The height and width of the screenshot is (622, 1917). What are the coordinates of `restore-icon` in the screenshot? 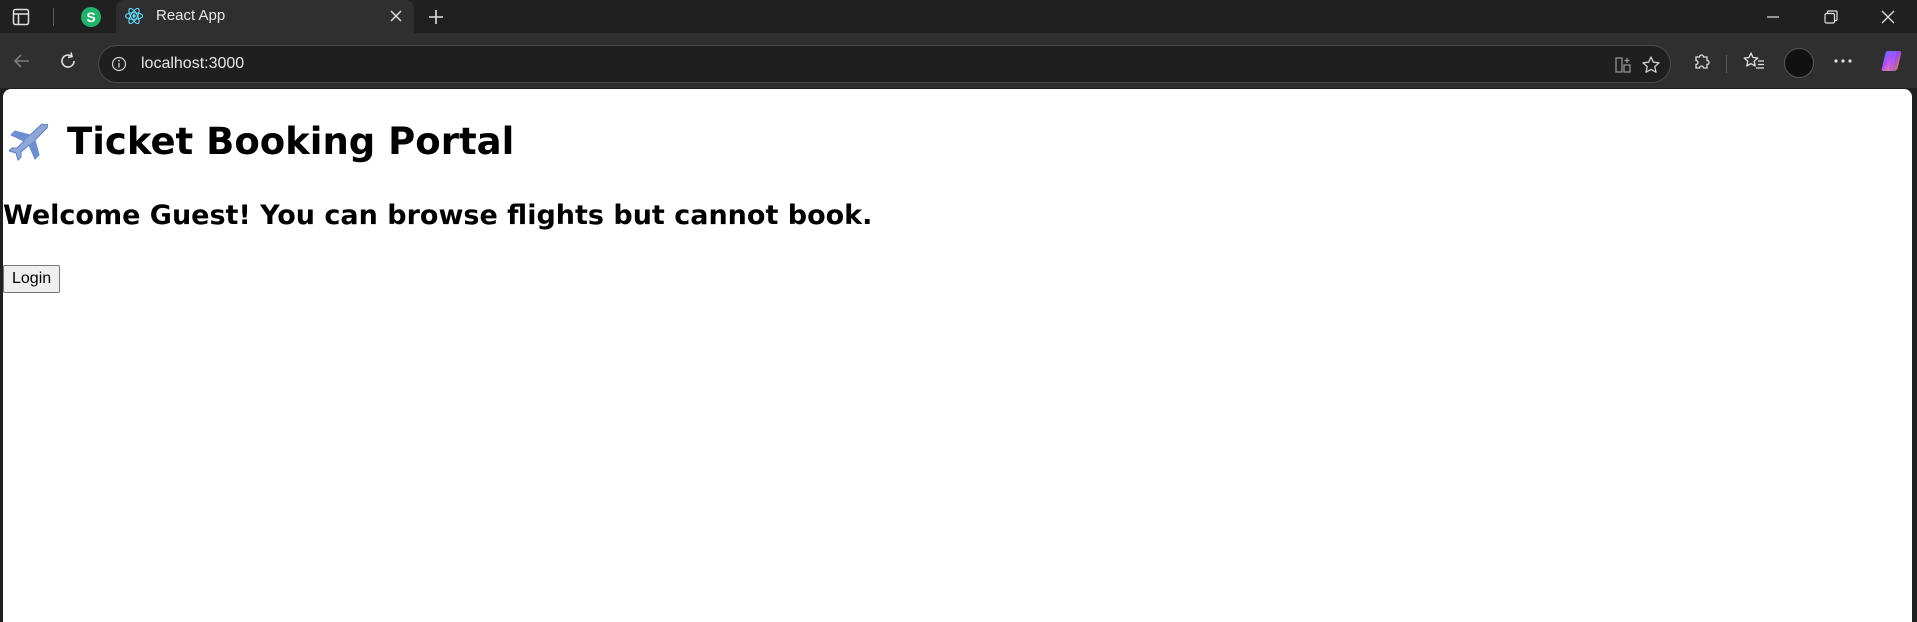 It's located at (1831, 16).